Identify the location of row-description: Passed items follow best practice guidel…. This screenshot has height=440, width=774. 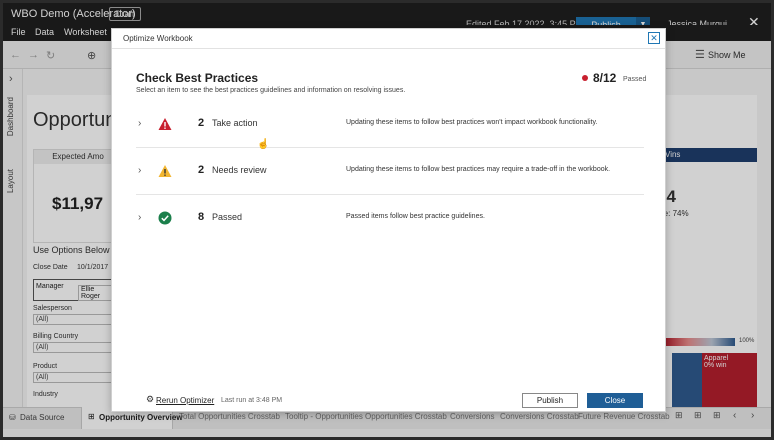
(415, 216).